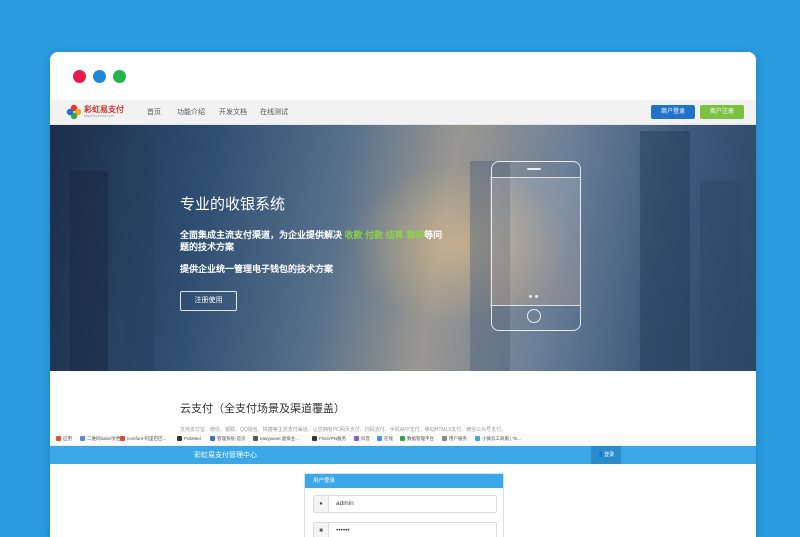 This screenshot has width=800, height=537. I want to click on nav-item-online-test: 在线测试, so click(274, 112).